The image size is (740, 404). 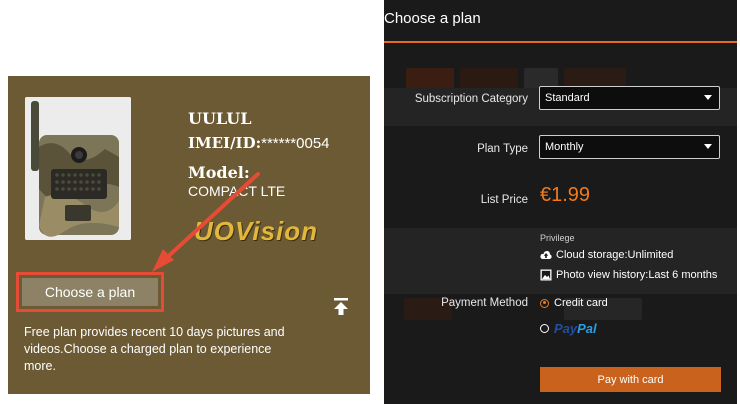 I want to click on plan-type-label: Plan Type, so click(x=502, y=149).